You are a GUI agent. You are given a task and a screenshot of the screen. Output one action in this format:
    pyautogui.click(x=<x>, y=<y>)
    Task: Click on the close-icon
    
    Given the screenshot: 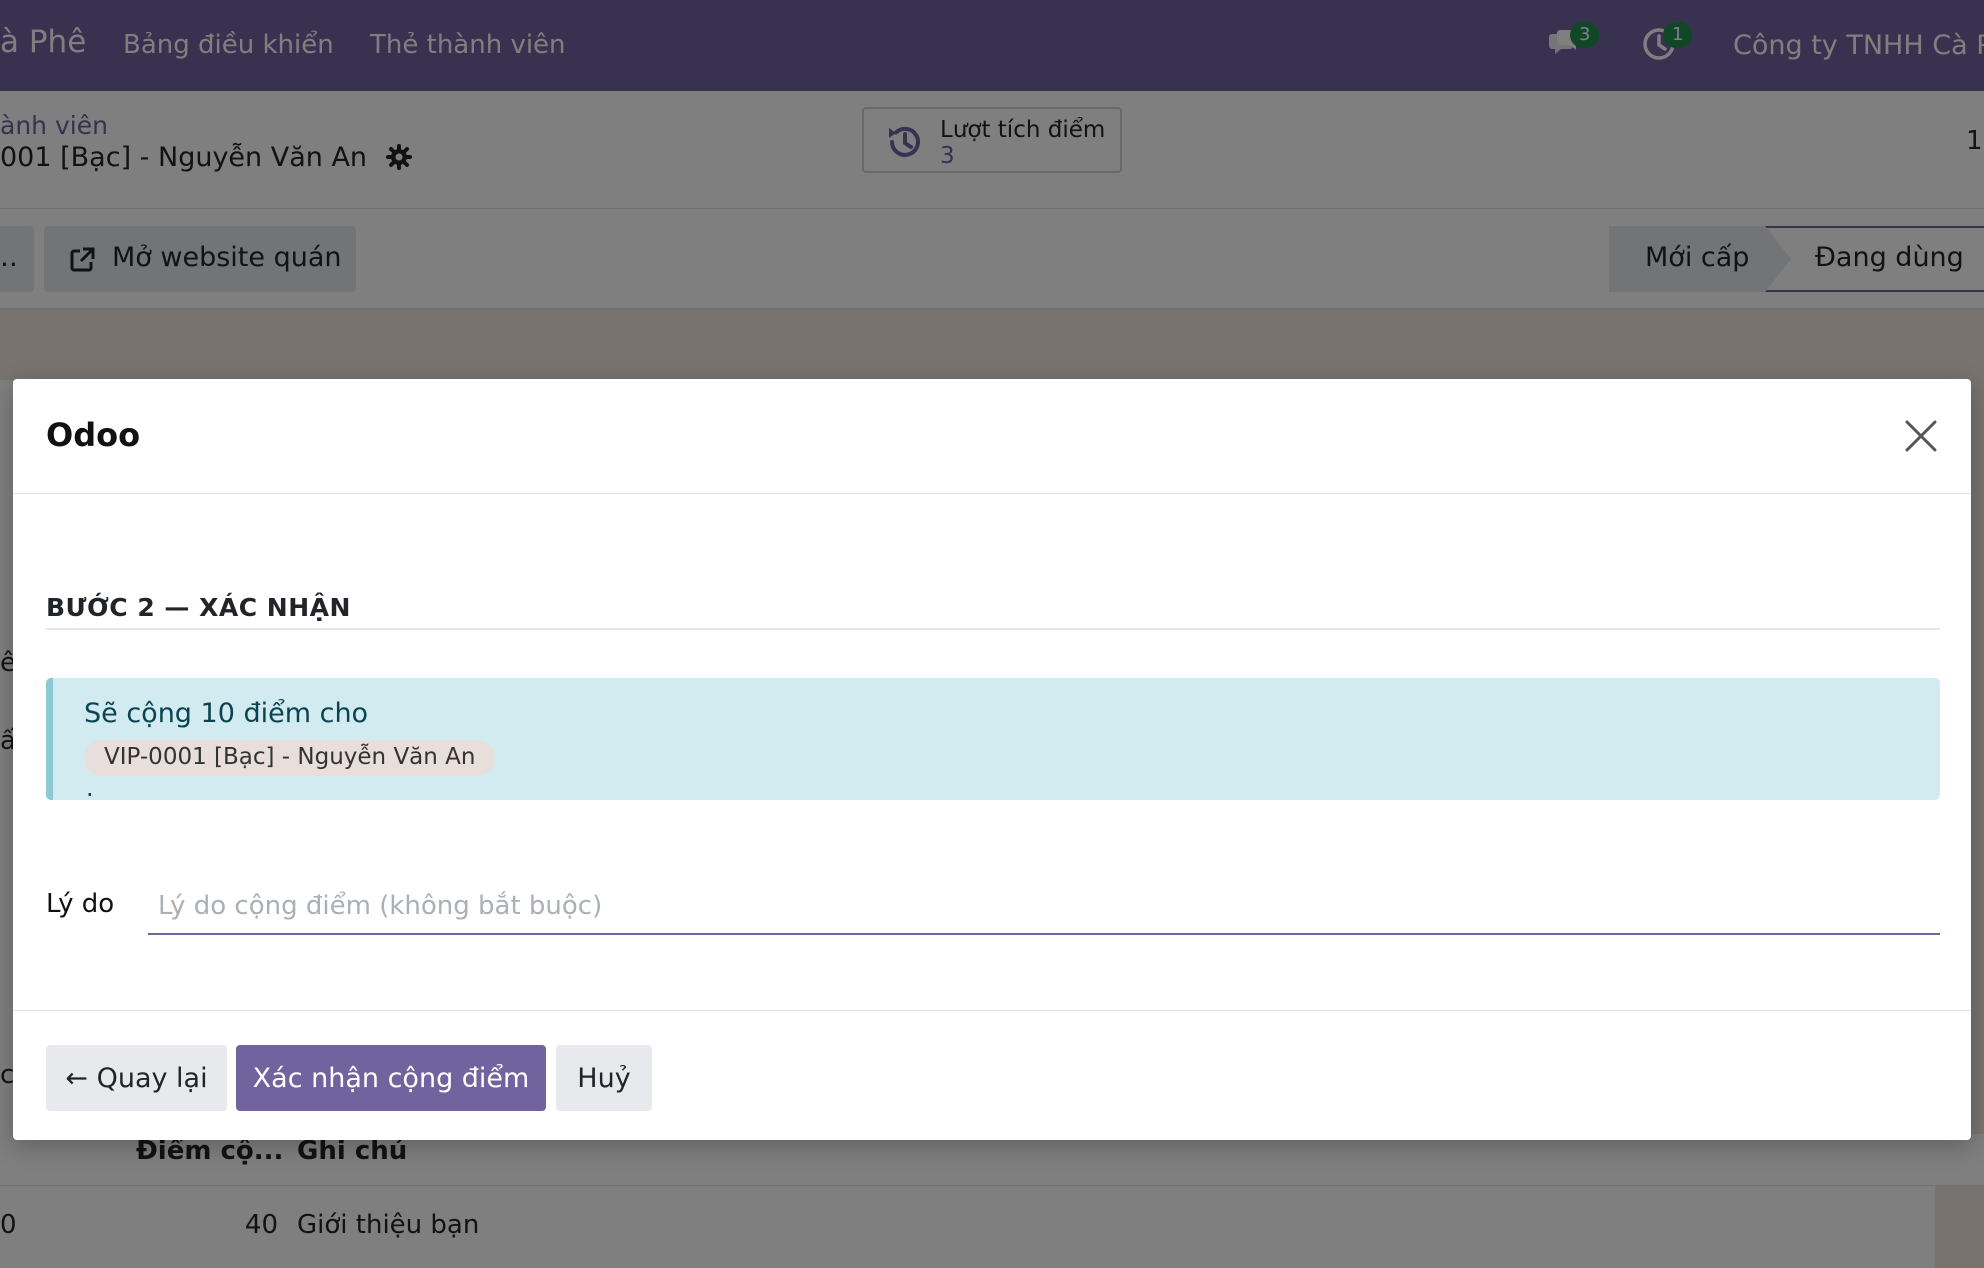 What is the action you would take?
    pyautogui.click(x=1921, y=436)
    